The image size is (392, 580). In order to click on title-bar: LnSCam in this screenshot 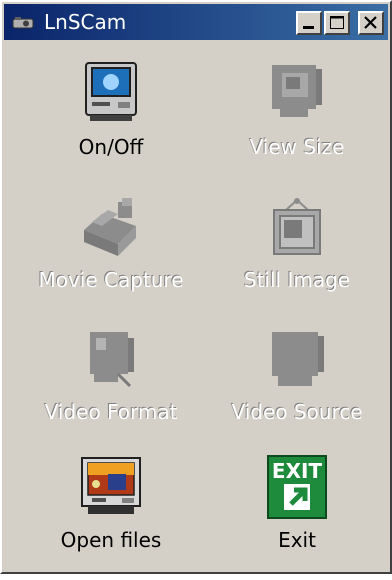, I will do `click(196, 22)`.